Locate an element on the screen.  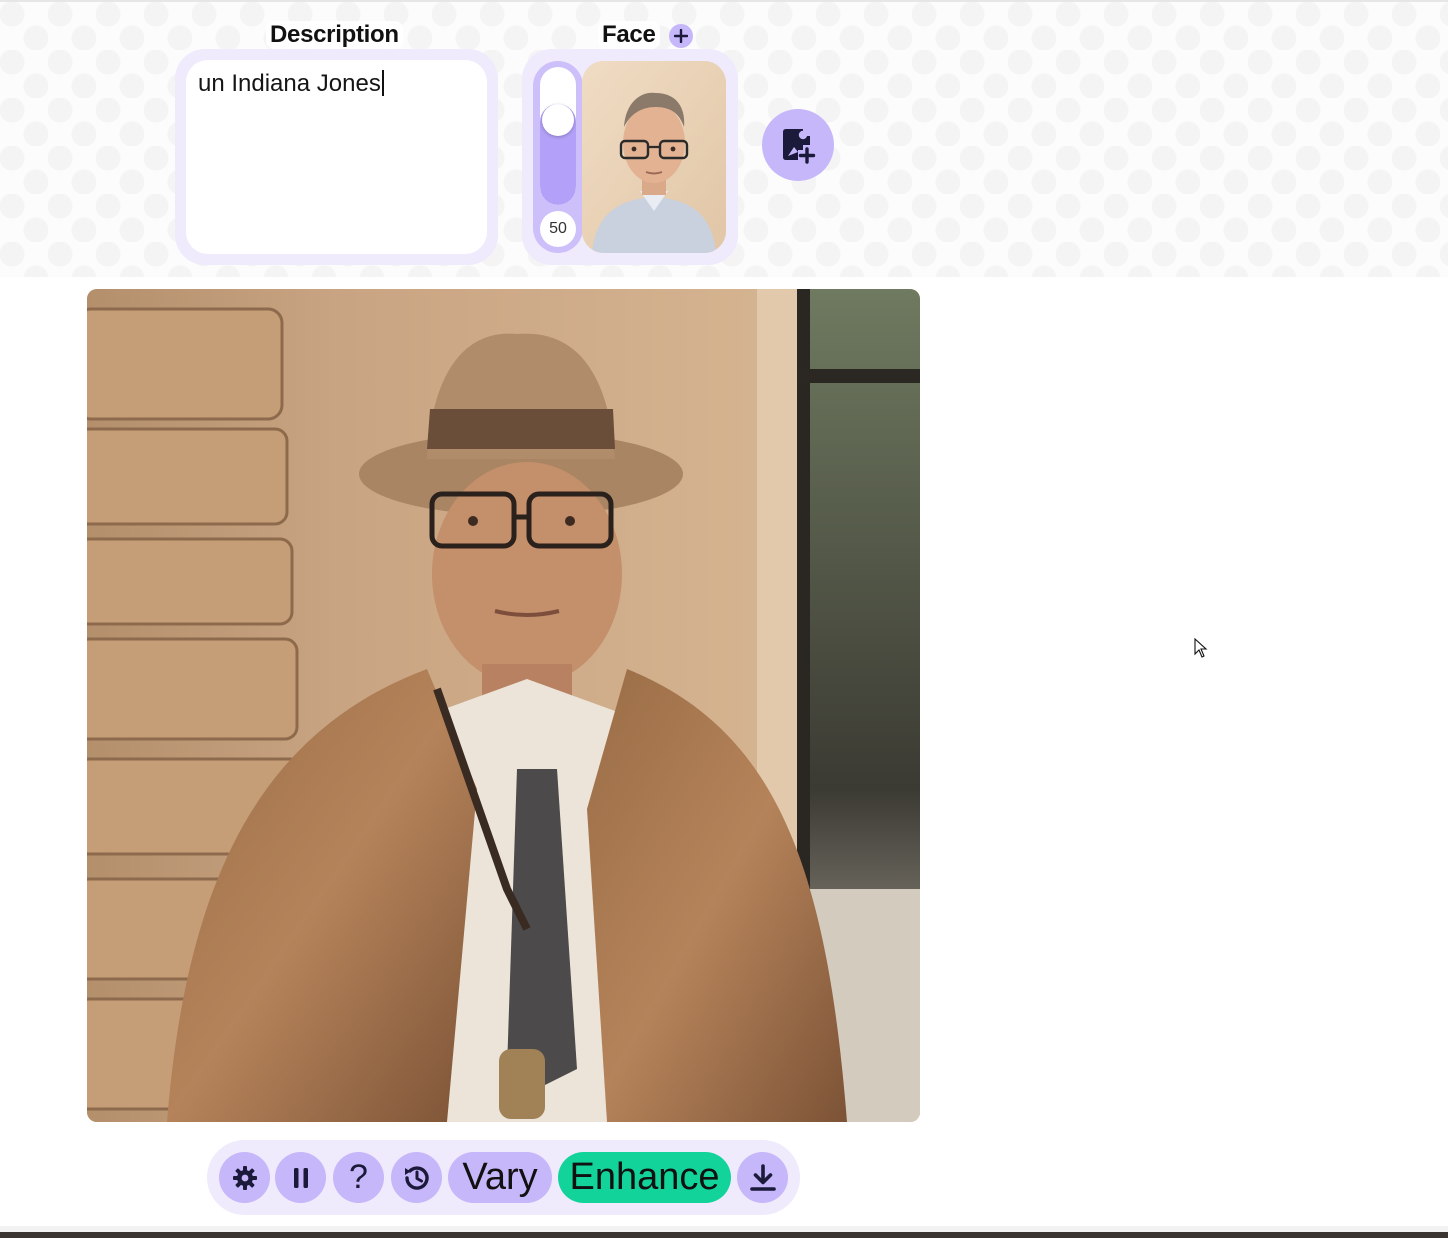
slider-thumb is located at coordinates (558, 120).